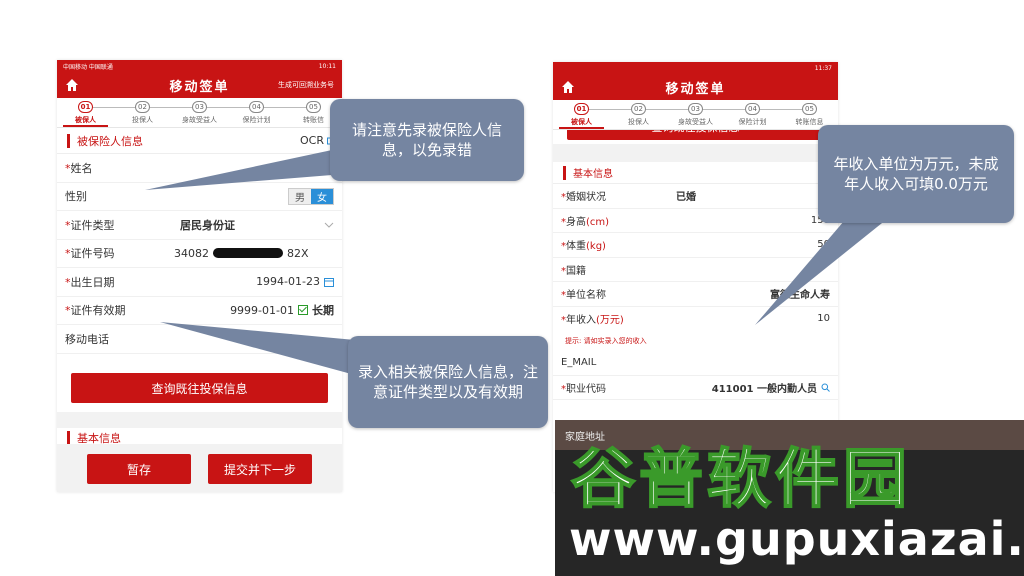  I want to click on nationality-field: *国籍, so click(695, 269).